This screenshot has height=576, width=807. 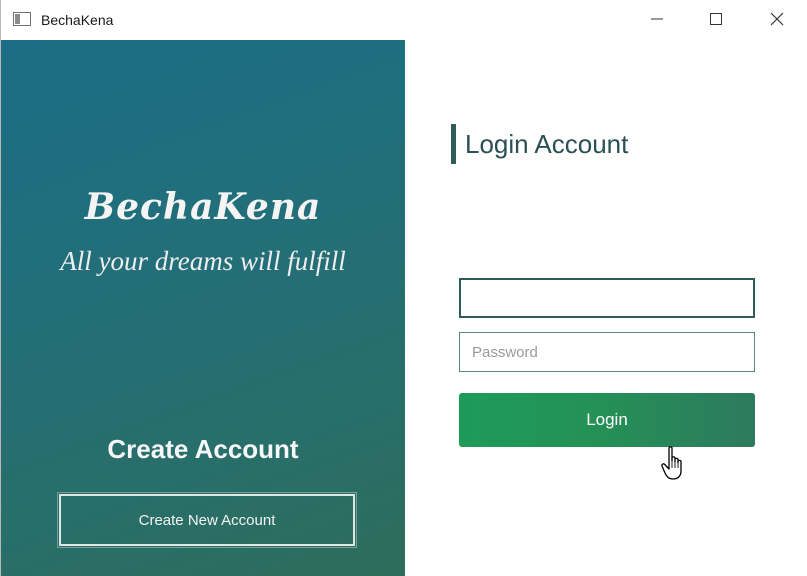 I want to click on create-new-account-button: Create New Account, so click(x=207, y=520).